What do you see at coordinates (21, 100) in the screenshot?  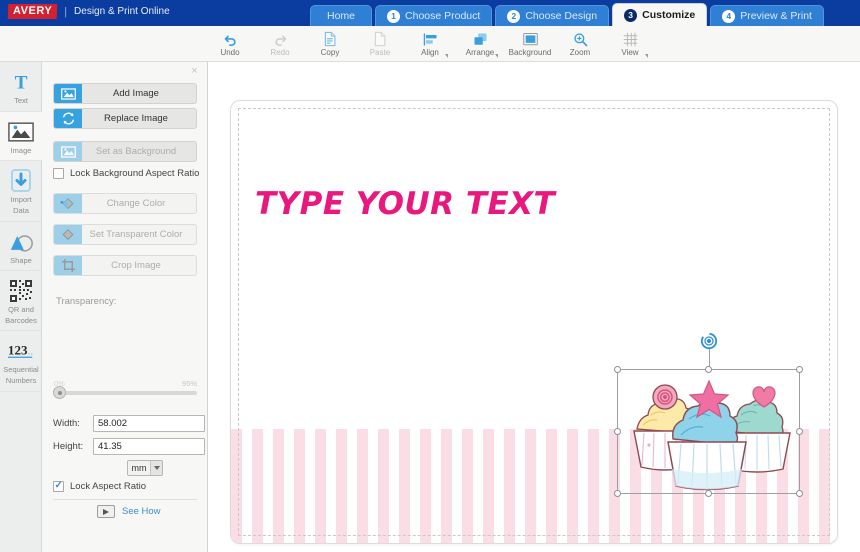 I see `rail-label-text: Text` at bounding box center [21, 100].